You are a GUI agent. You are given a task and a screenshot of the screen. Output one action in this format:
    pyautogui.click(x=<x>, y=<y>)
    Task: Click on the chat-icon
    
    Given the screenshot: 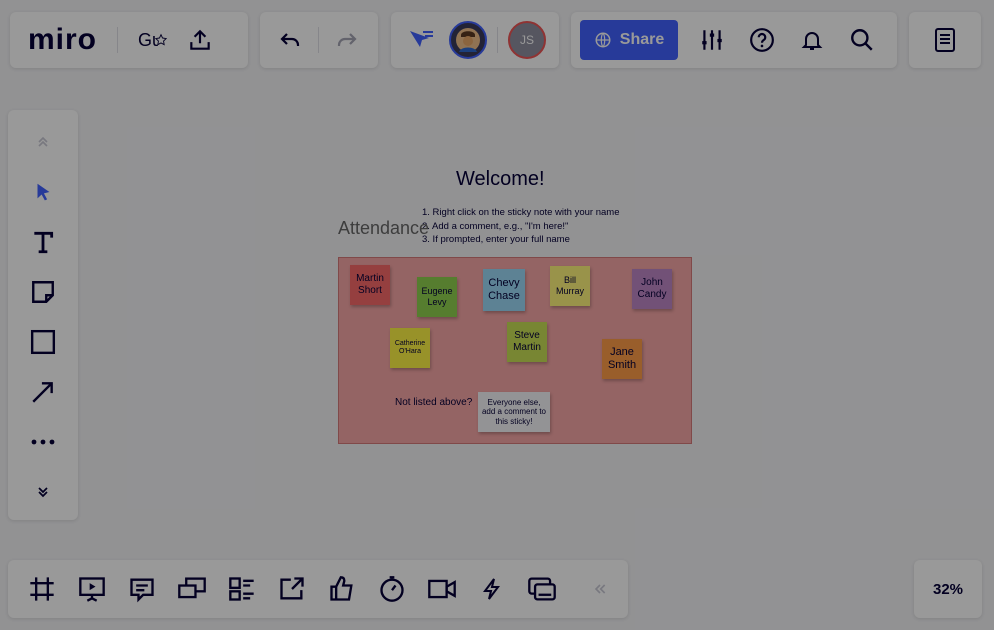 What is the action you would take?
    pyautogui.click(x=192, y=589)
    